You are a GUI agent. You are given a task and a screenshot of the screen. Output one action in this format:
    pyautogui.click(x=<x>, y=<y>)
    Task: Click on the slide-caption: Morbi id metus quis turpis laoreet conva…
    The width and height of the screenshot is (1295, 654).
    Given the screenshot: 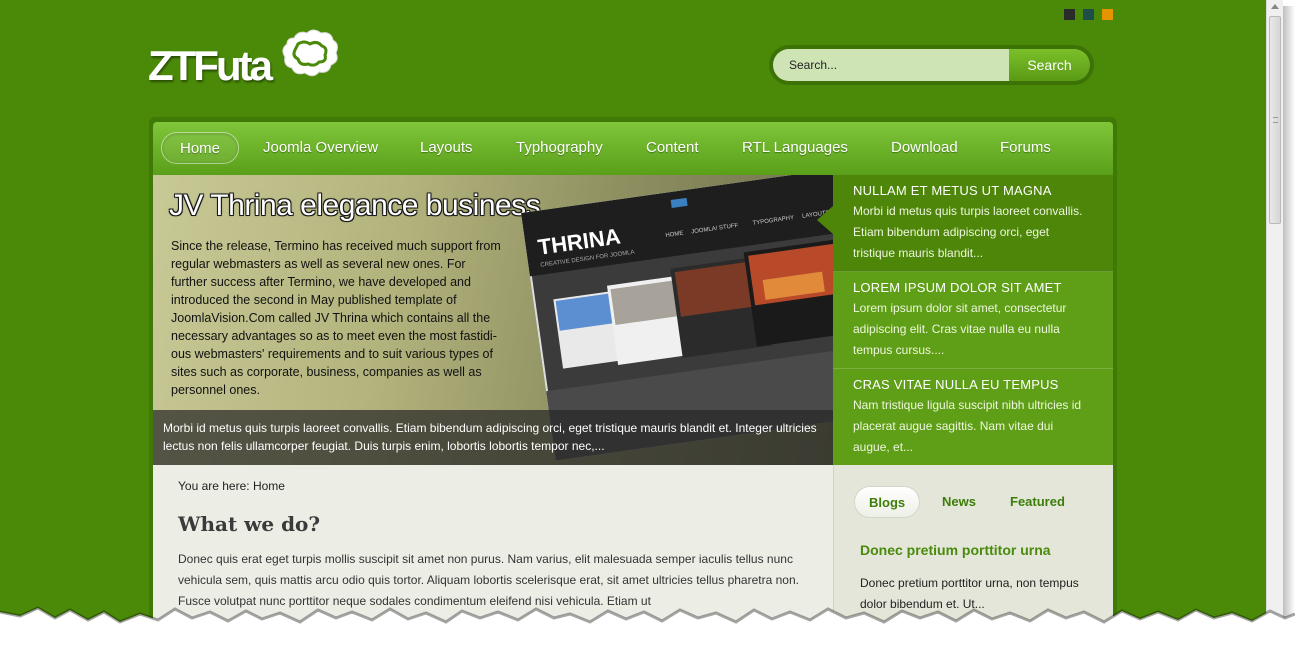 What is the action you would take?
    pyautogui.click(x=493, y=437)
    